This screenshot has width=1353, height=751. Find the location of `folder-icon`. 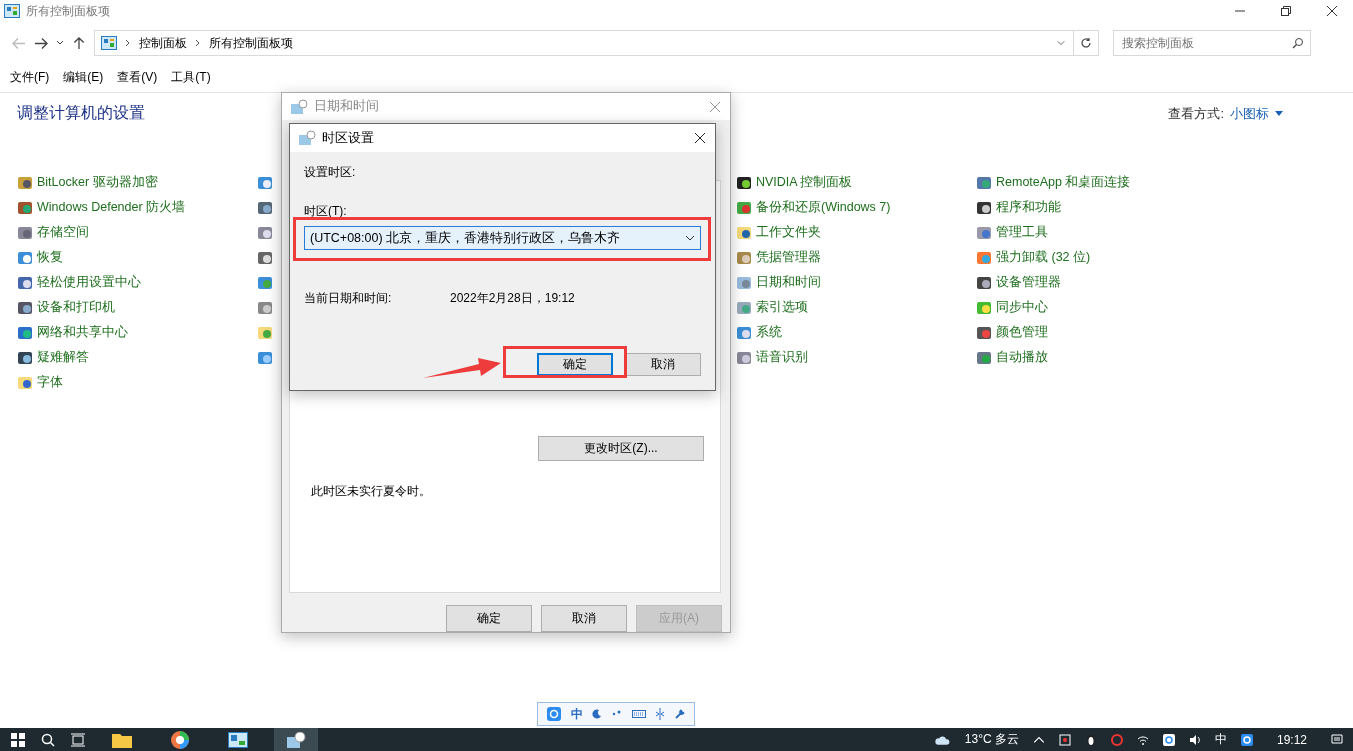

folder-icon is located at coordinates (122, 739).